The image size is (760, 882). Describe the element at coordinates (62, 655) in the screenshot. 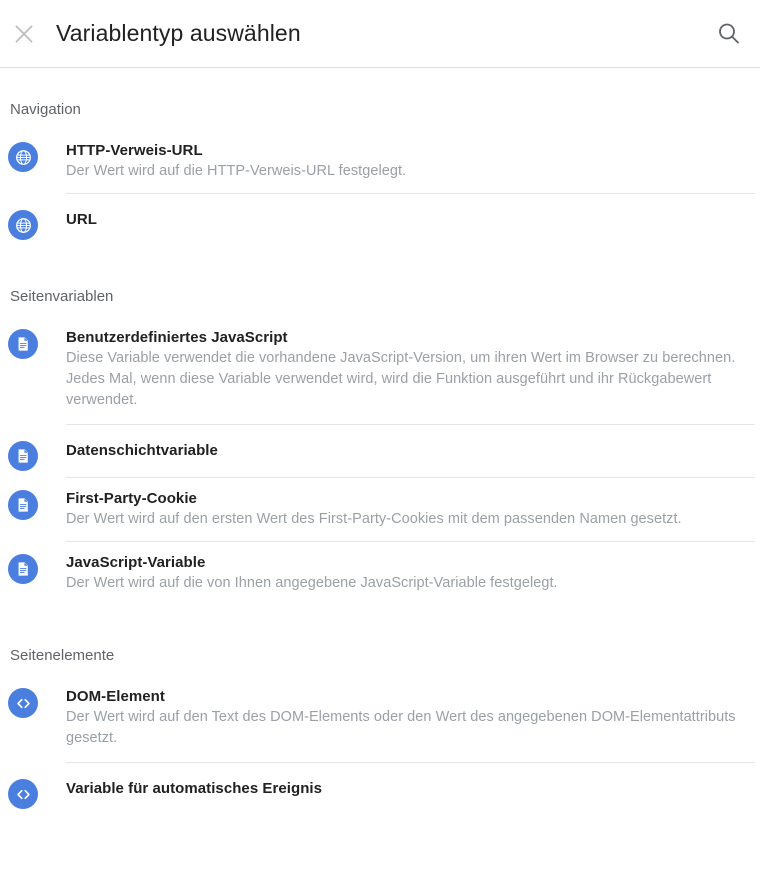

I see `section-heading-page-elements: Seitenelemente` at that location.